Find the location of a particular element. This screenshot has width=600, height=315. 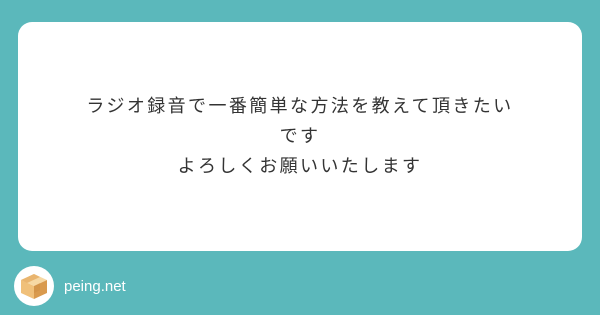

cardboard-box-icon is located at coordinates (34, 286).